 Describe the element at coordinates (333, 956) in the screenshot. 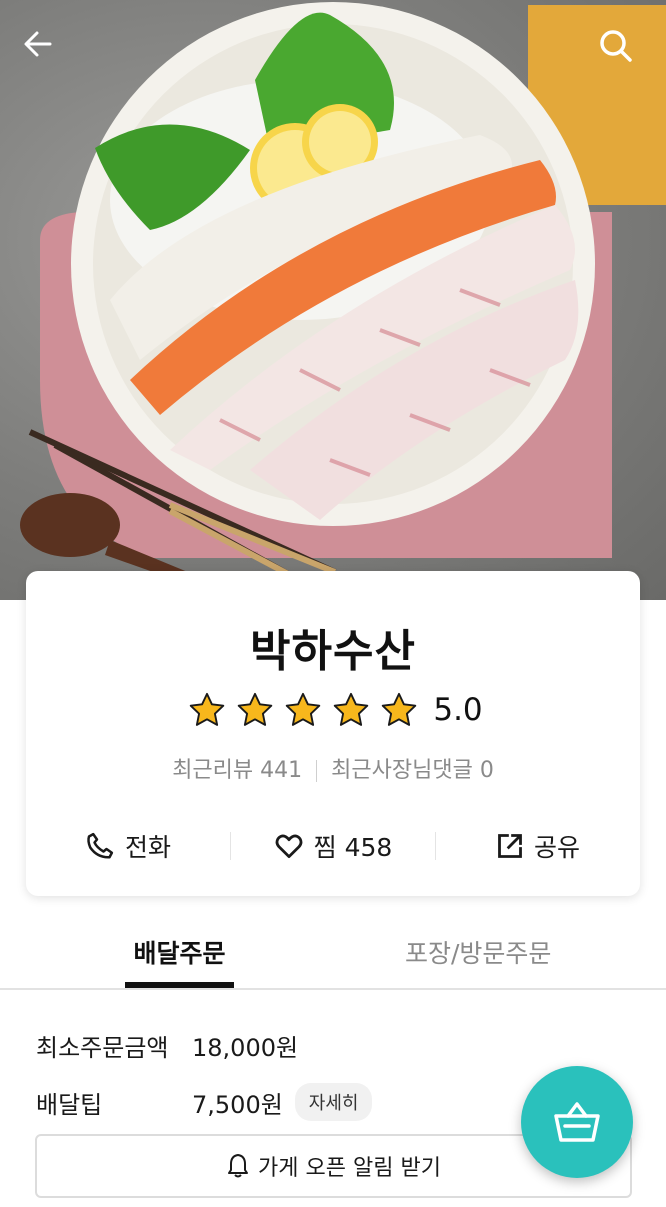

I see `order-type-tabs: 배달주문 포장/방문주문` at that location.